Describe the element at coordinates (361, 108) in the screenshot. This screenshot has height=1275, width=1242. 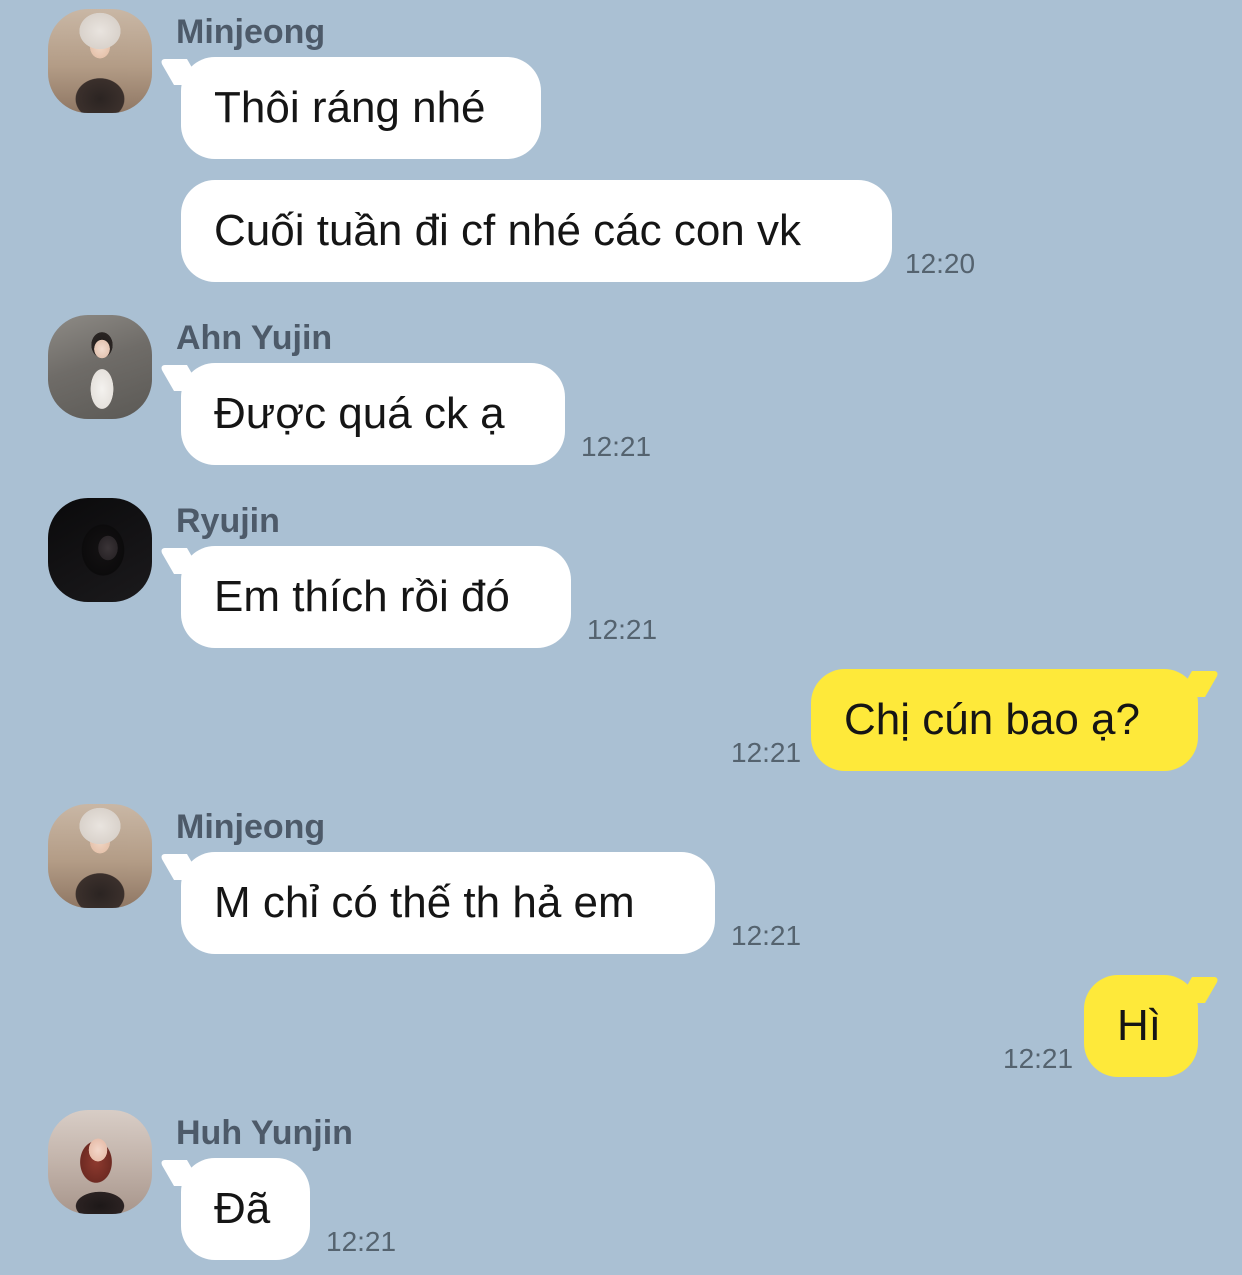
I see `message-bubble: Thôi ráng nhé` at that location.